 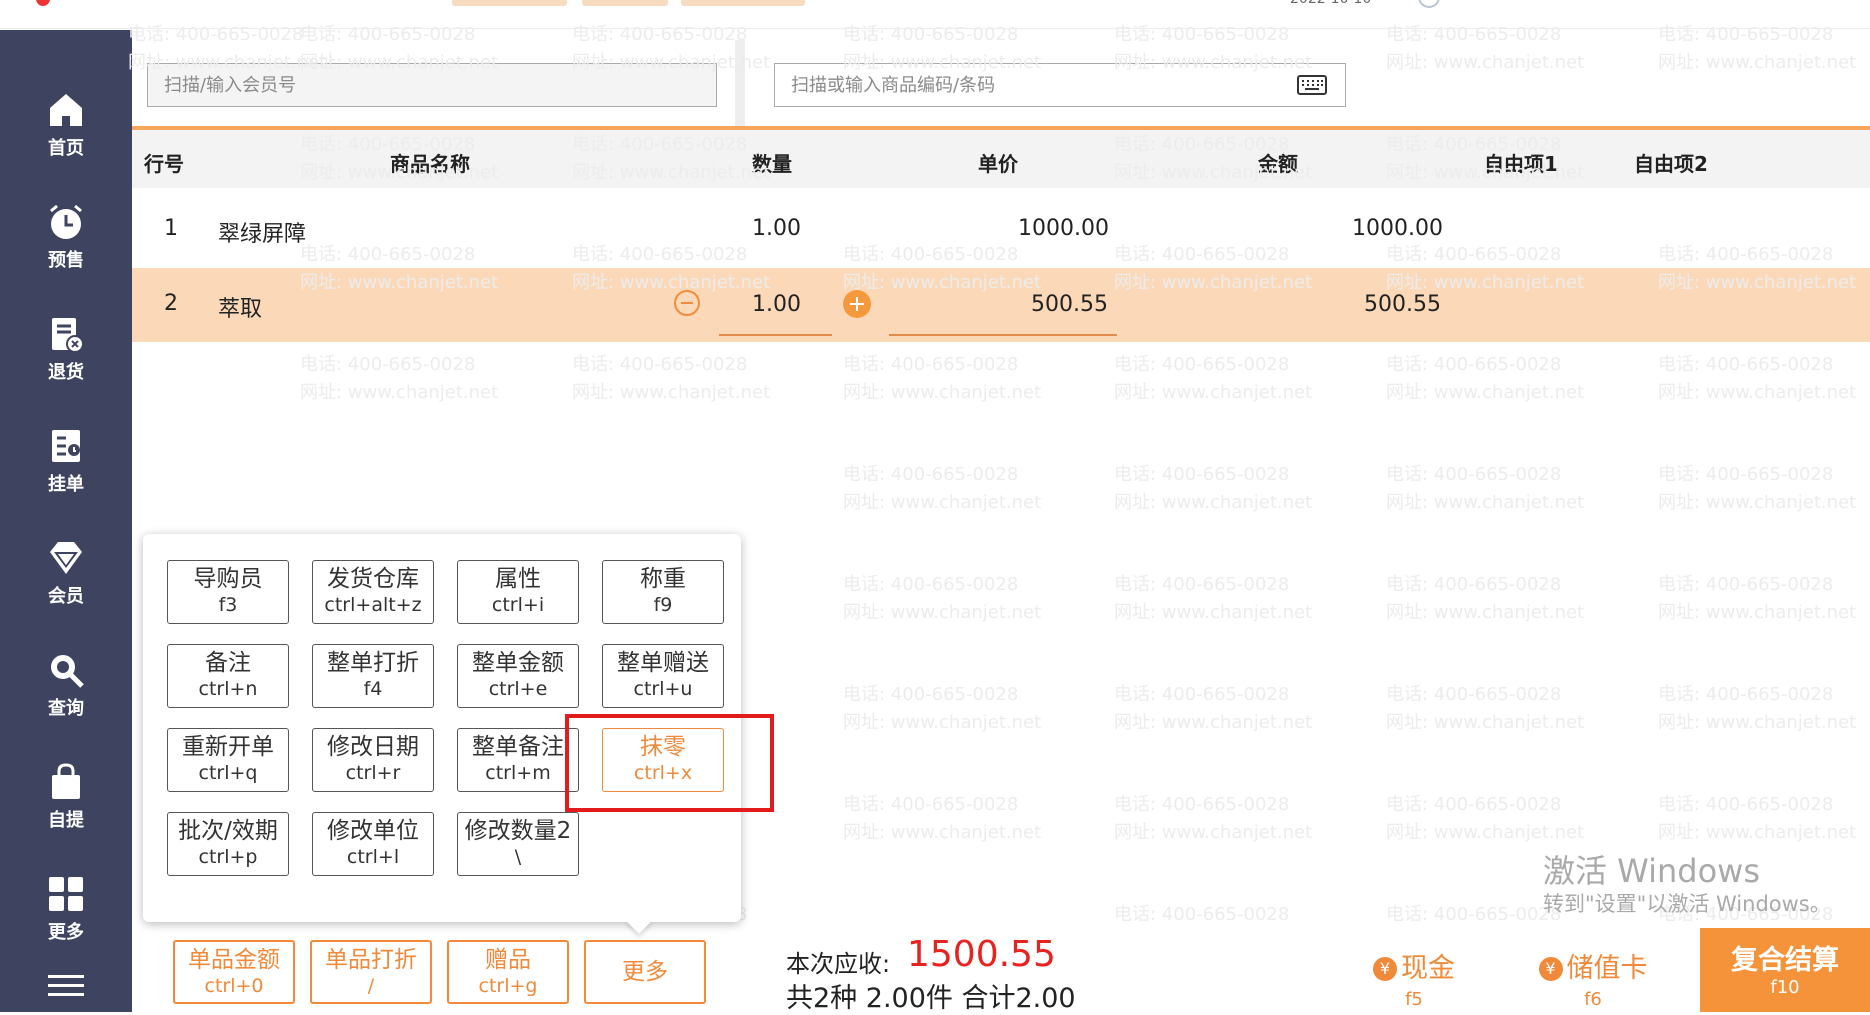 What do you see at coordinates (508, 960) in the screenshot?
I see `button-label: 赠品` at bounding box center [508, 960].